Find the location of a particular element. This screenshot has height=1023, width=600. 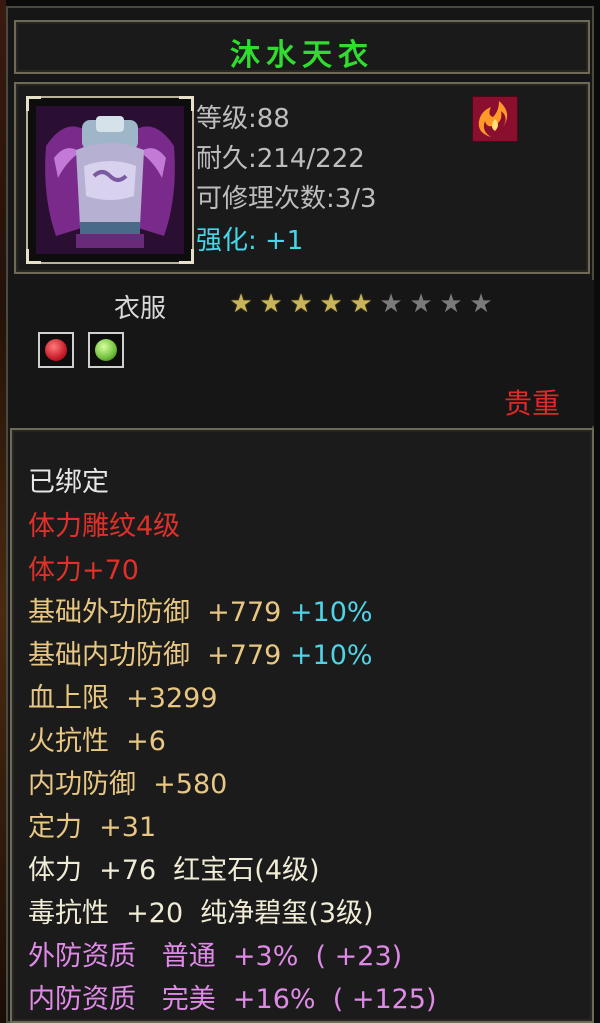

ruby-gem-icon is located at coordinates (56, 350).